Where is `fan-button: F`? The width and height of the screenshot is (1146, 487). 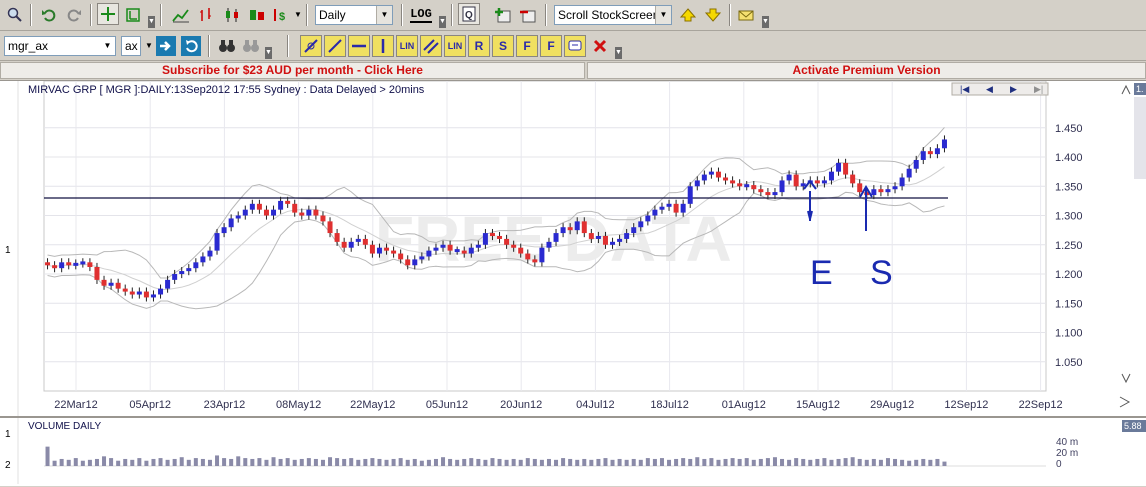 fan-button: F is located at coordinates (527, 46).